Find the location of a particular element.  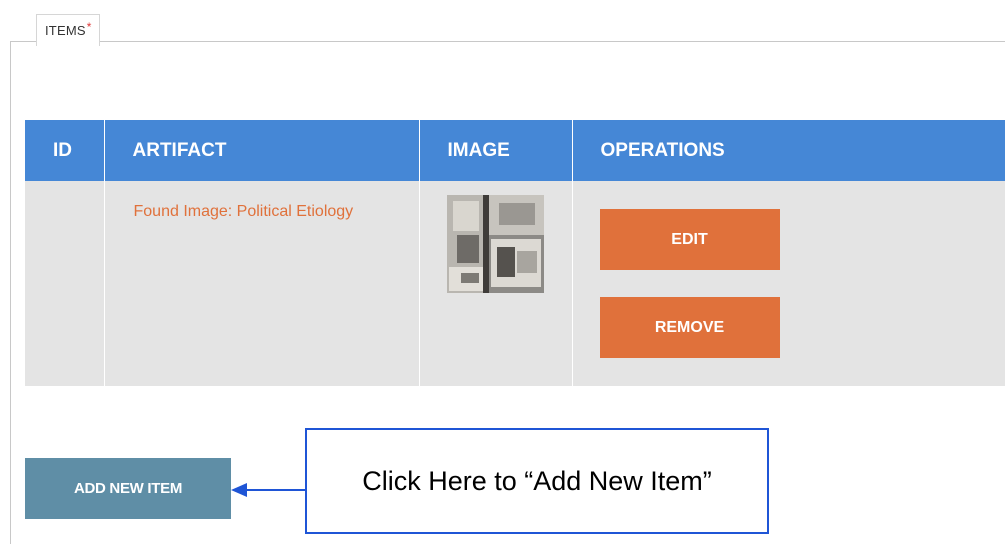

remove-button: REMOVE is located at coordinates (689, 327).